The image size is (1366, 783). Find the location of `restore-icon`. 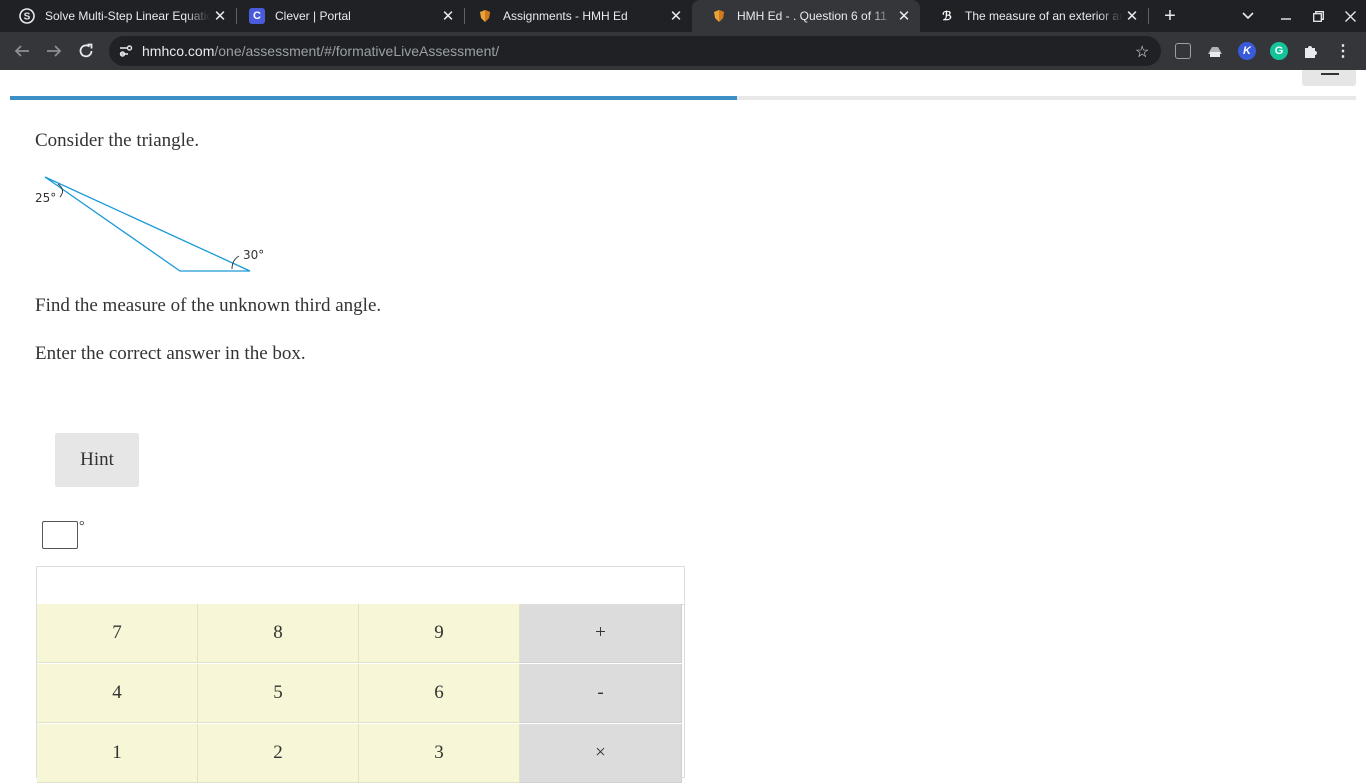

restore-icon is located at coordinates (1318, 16).